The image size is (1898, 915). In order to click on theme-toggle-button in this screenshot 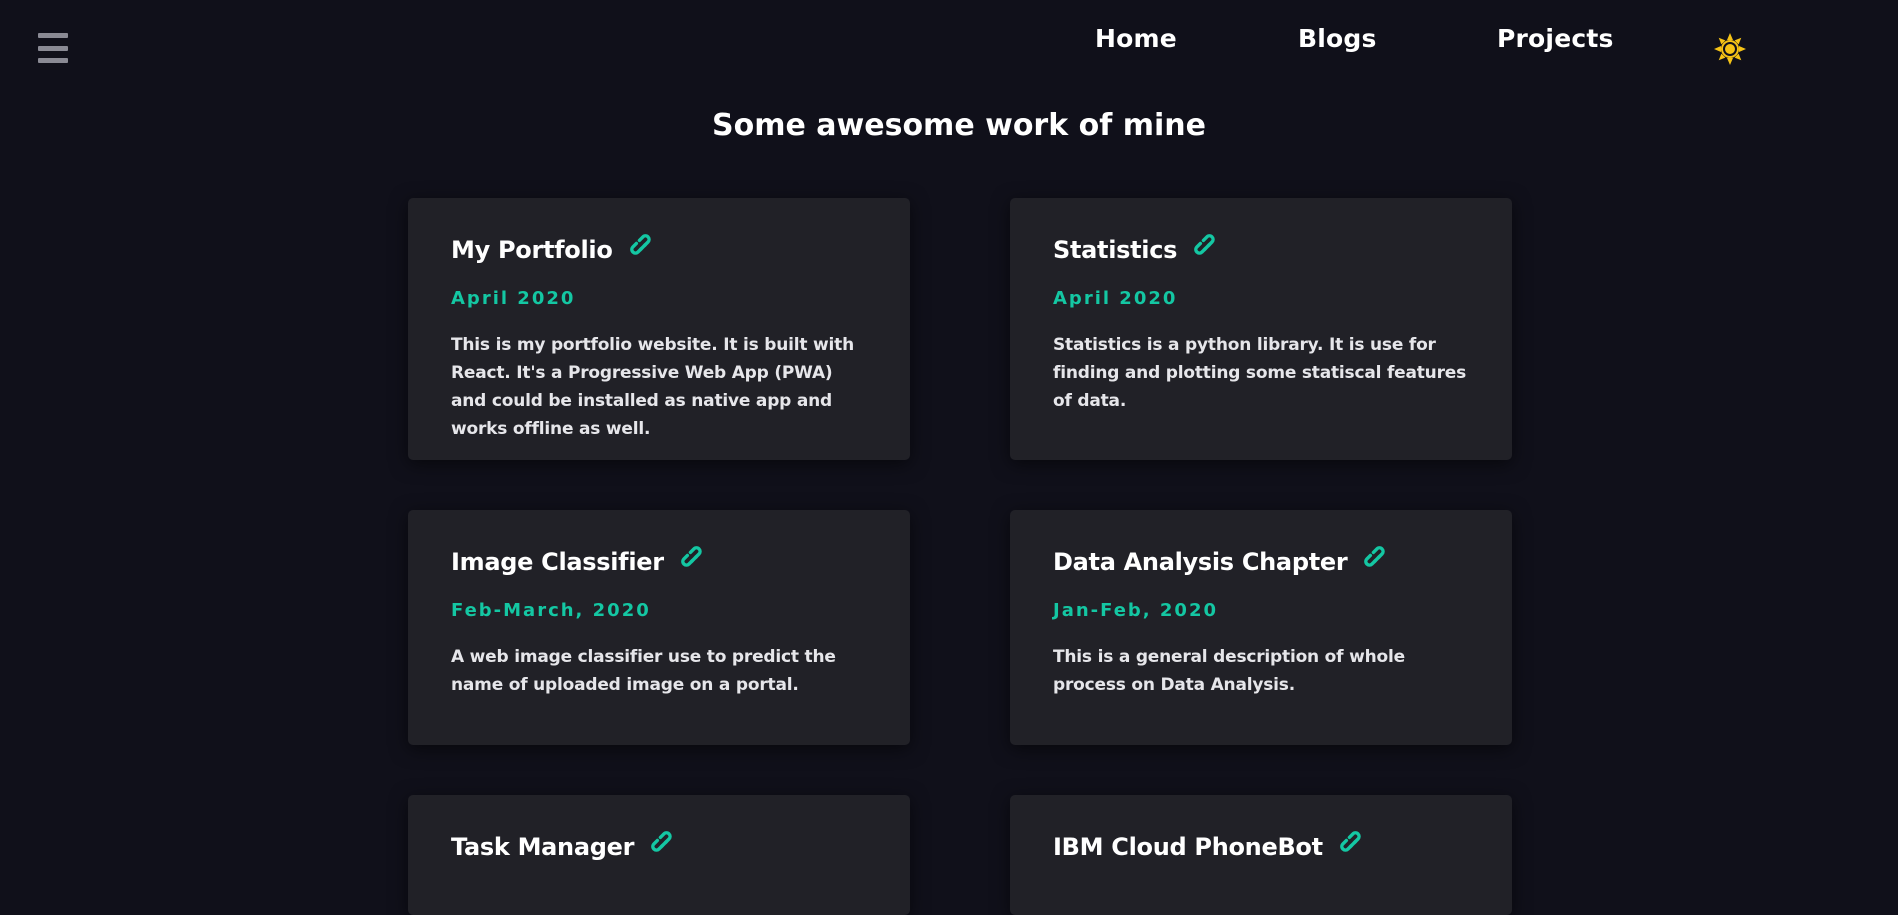, I will do `click(1730, 49)`.